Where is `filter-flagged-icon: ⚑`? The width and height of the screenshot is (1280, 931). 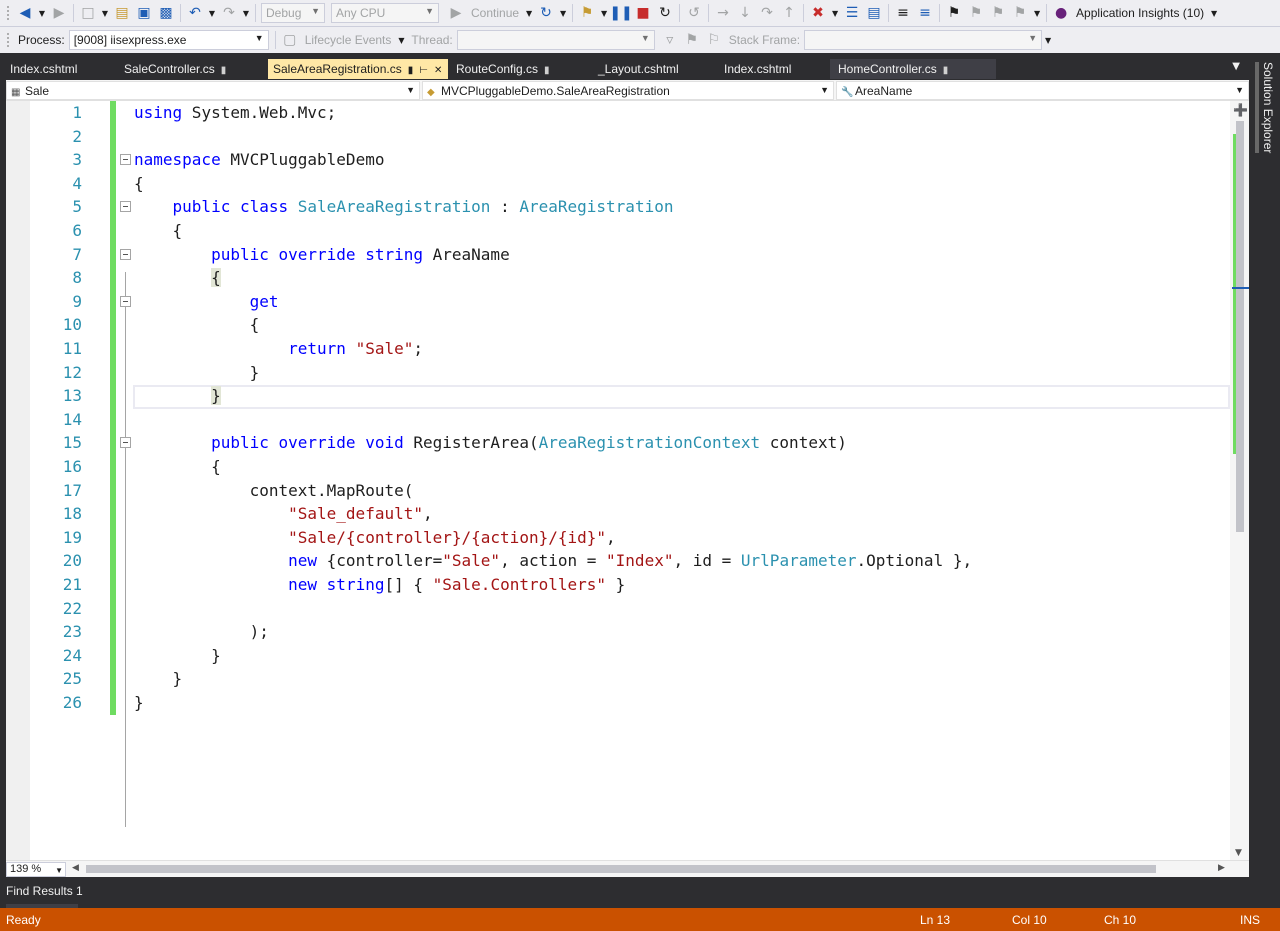
filter-flagged-icon: ⚑ is located at coordinates (692, 40).